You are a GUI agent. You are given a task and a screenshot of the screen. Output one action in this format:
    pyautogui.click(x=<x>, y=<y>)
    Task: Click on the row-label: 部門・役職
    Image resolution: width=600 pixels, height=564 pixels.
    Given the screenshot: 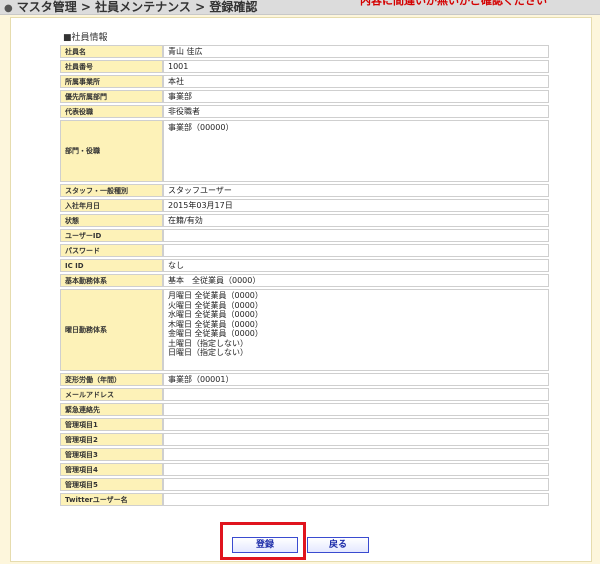 What is the action you would take?
    pyautogui.click(x=111, y=151)
    